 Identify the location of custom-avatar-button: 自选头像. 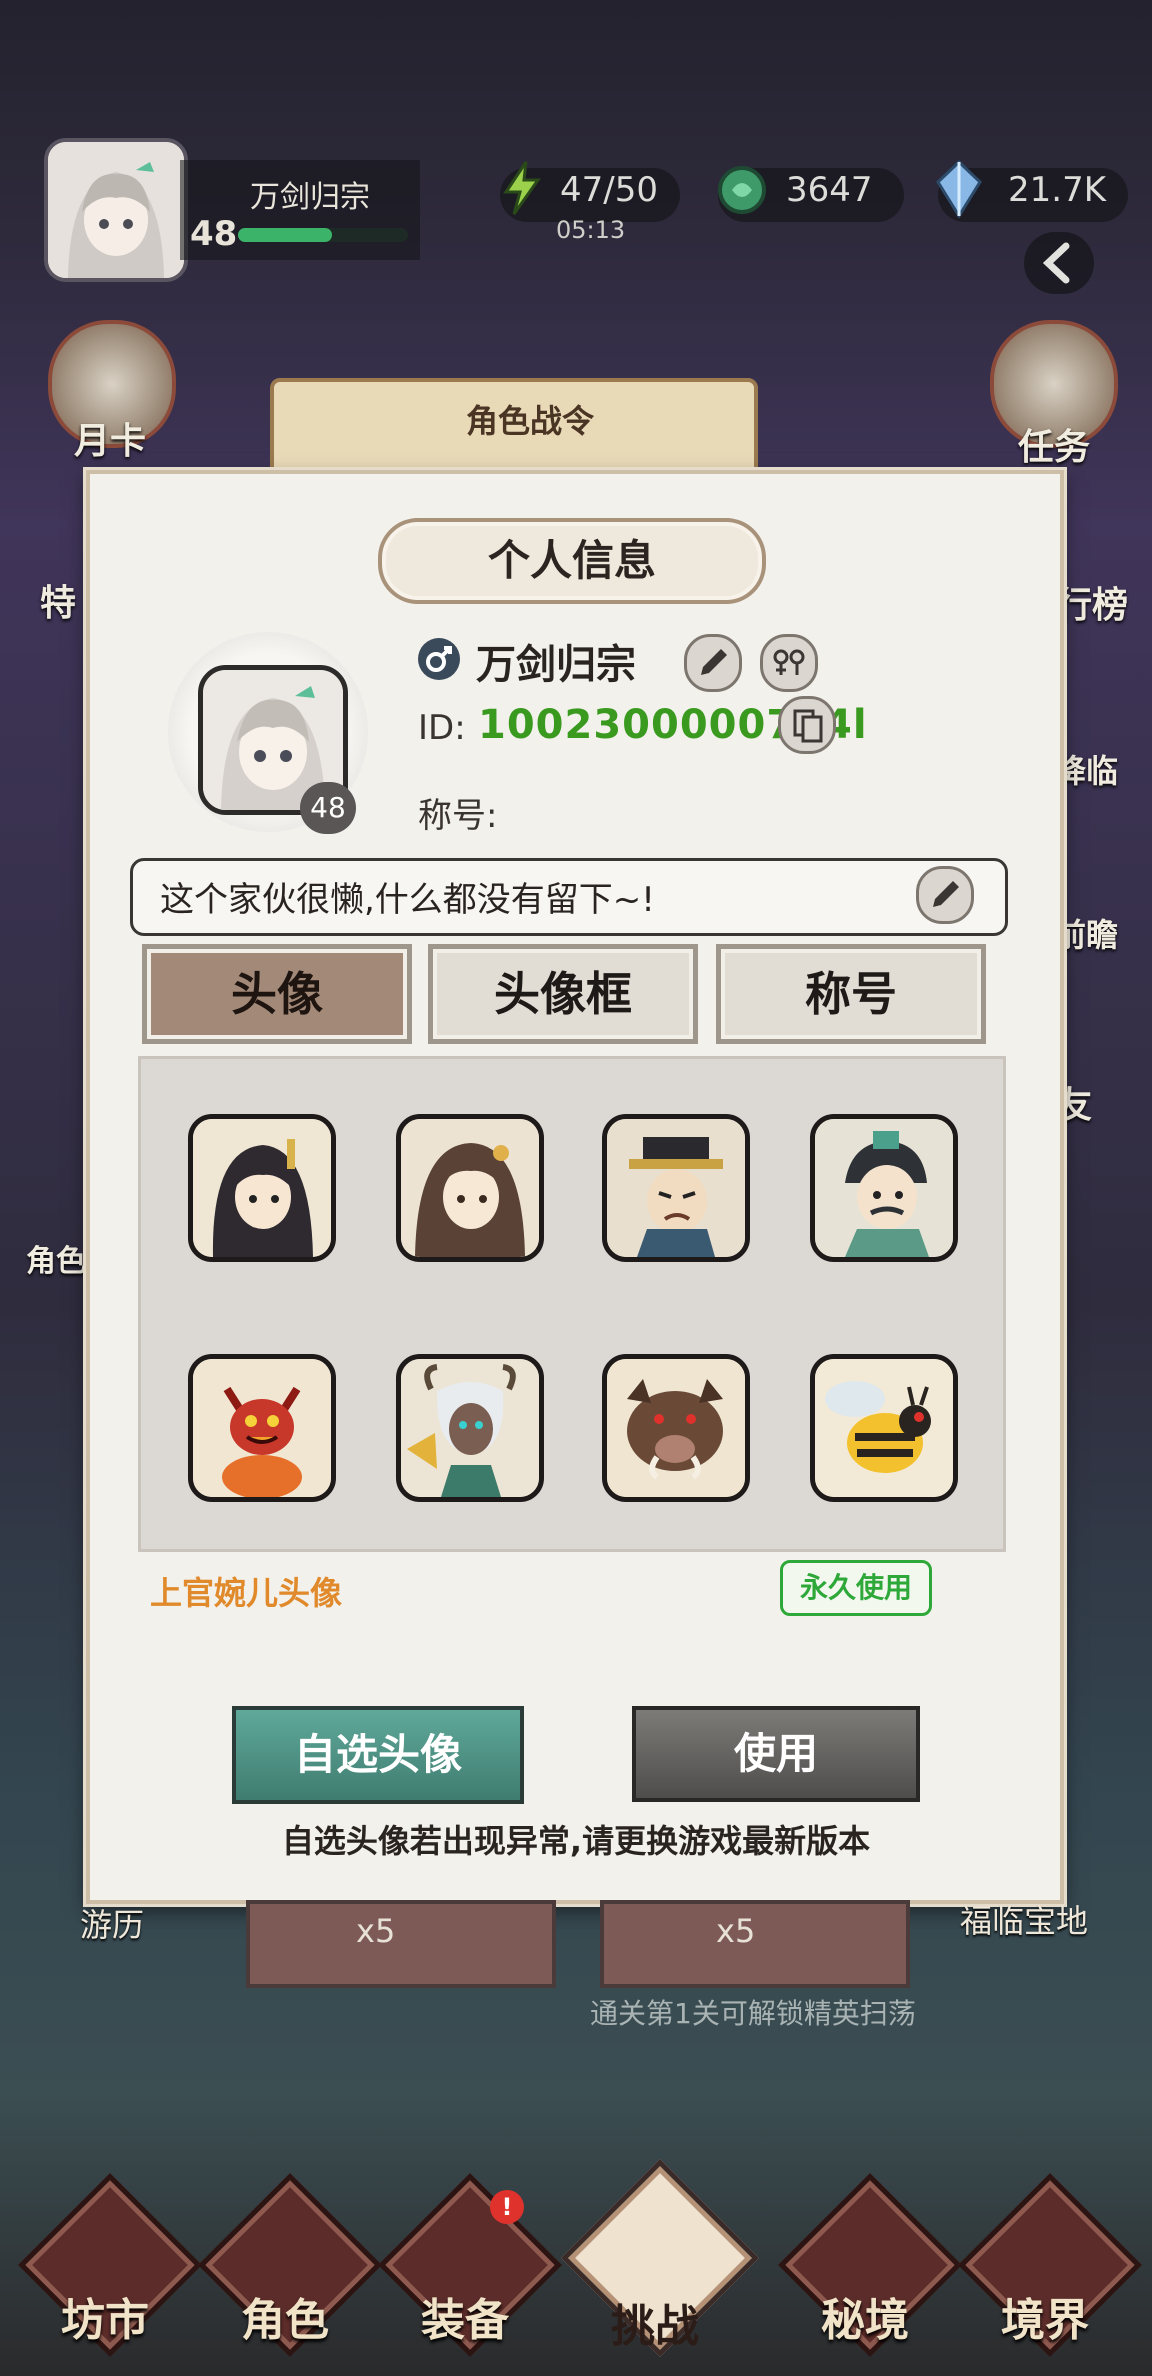
(378, 1755).